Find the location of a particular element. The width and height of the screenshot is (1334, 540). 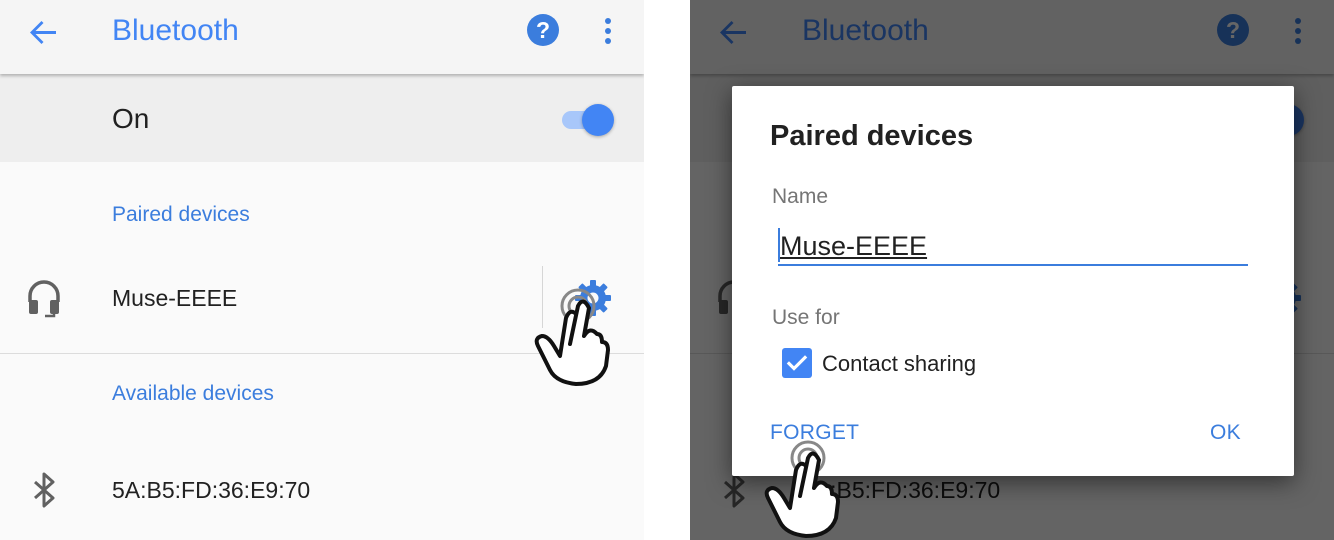

device-name-value: Muse-EEEE is located at coordinates (854, 246).